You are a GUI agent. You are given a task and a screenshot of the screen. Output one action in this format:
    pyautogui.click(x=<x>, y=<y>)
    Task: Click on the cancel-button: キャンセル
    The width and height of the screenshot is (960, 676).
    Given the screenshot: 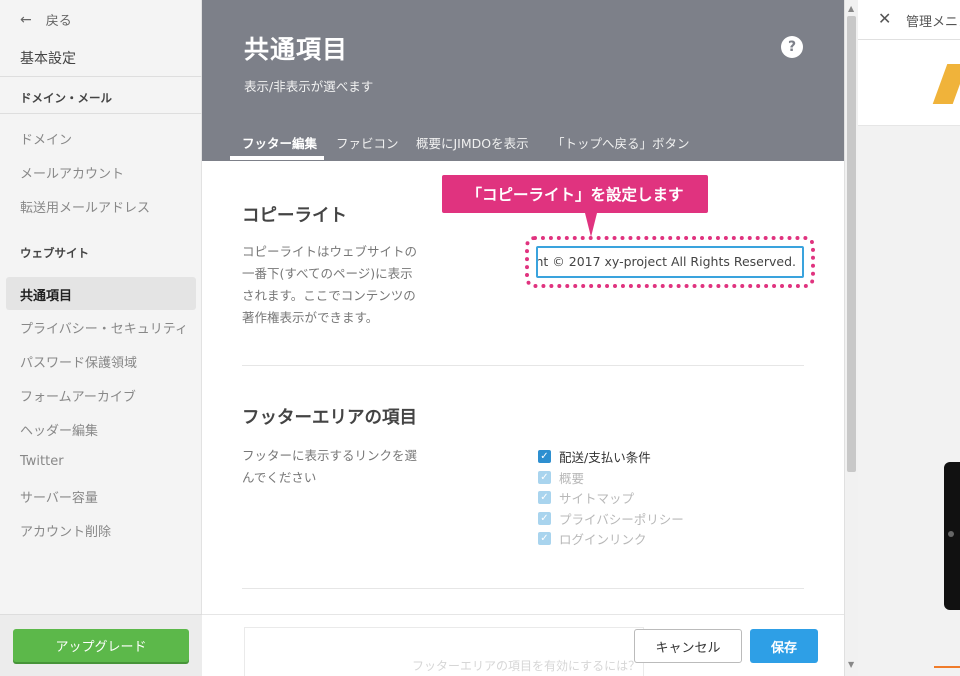 What is the action you would take?
    pyautogui.click(x=688, y=646)
    